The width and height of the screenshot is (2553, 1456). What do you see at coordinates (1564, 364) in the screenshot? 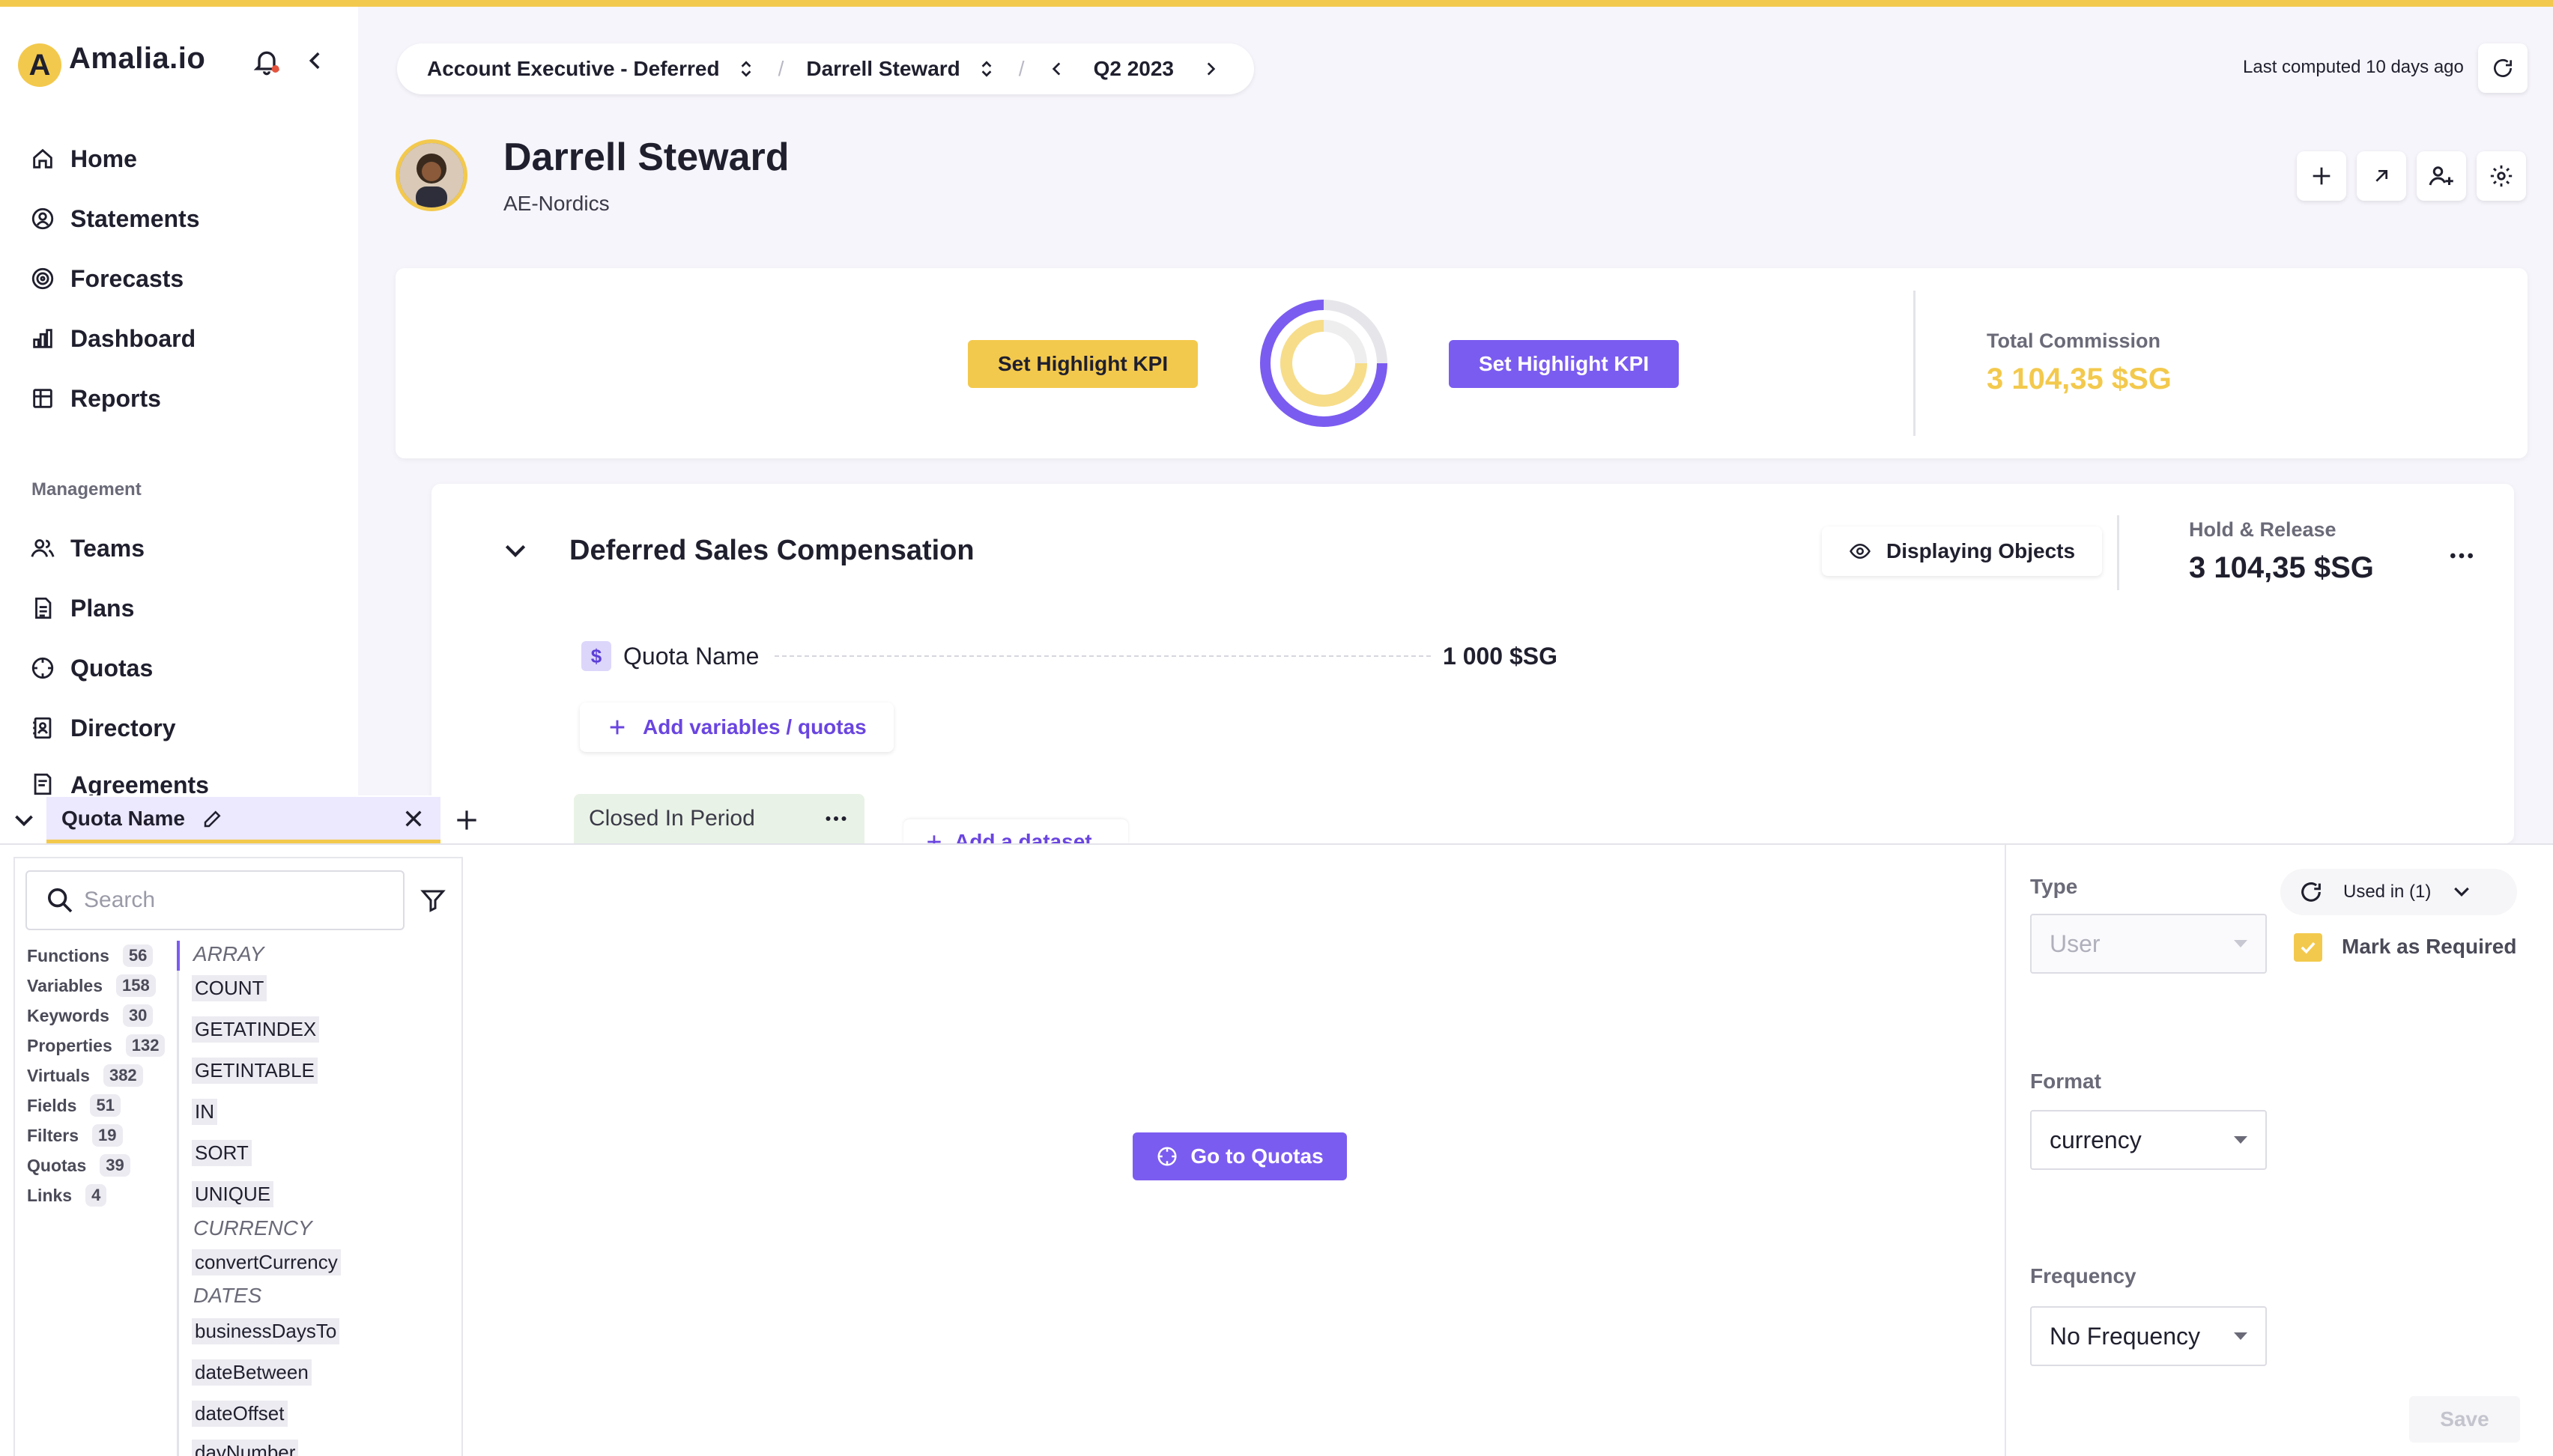
I see `set-highlight-kpi-right-button: Set Highlight KPI` at bounding box center [1564, 364].